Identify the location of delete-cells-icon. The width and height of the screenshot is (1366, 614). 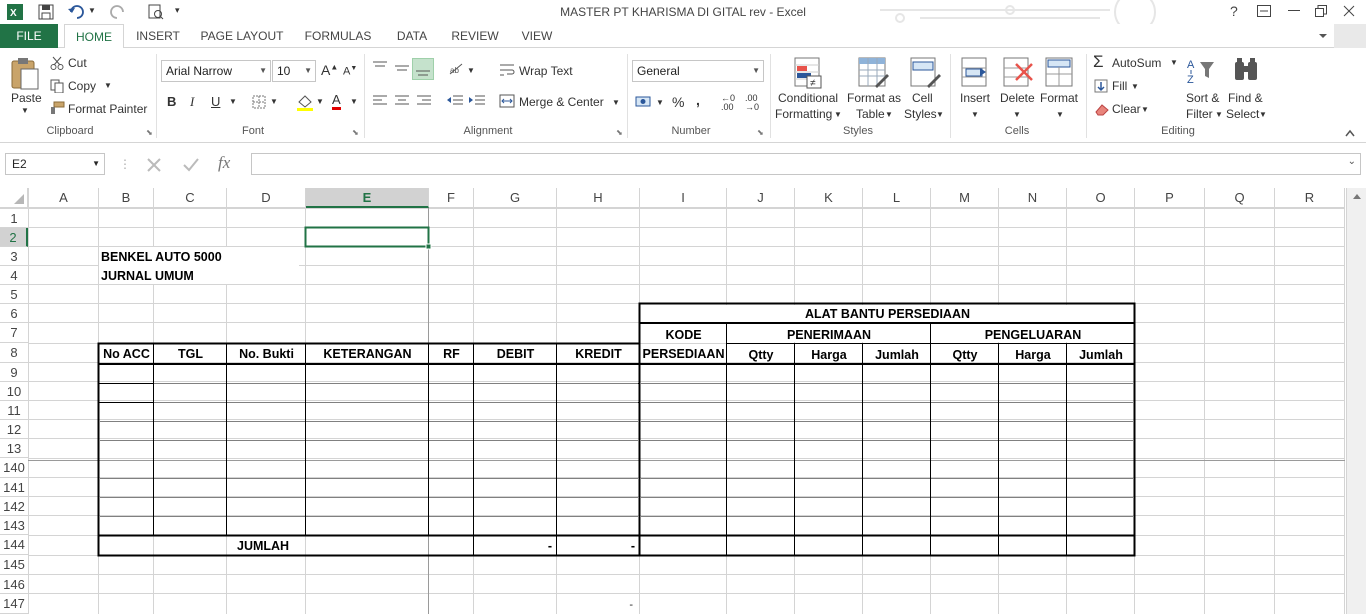
(1018, 73).